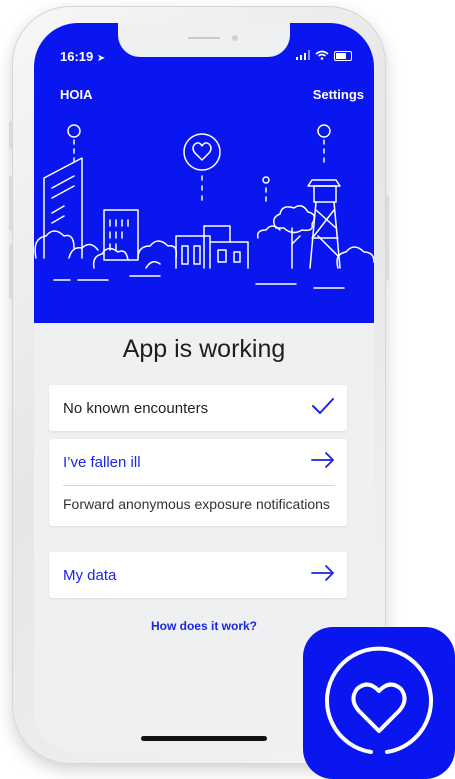  Describe the element at coordinates (204, 738) in the screenshot. I see `home-indicator` at that location.